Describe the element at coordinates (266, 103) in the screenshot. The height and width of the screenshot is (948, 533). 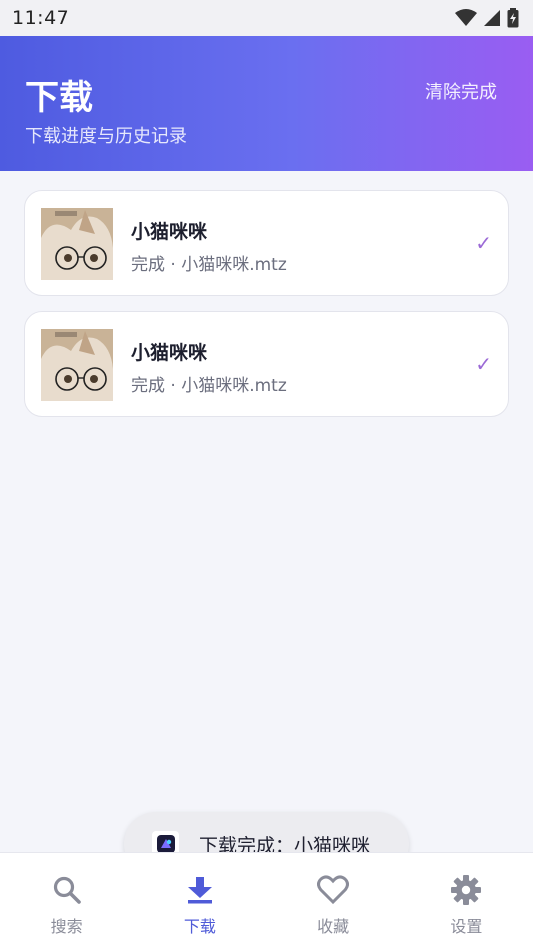
I see `header: 下载 下载进度与历史记录 清除完成` at that location.